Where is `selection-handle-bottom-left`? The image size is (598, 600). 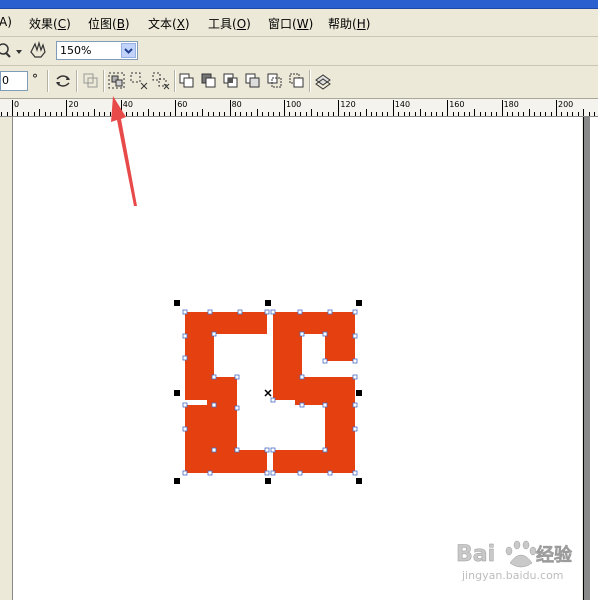
selection-handle-bottom-left is located at coordinates (177, 481).